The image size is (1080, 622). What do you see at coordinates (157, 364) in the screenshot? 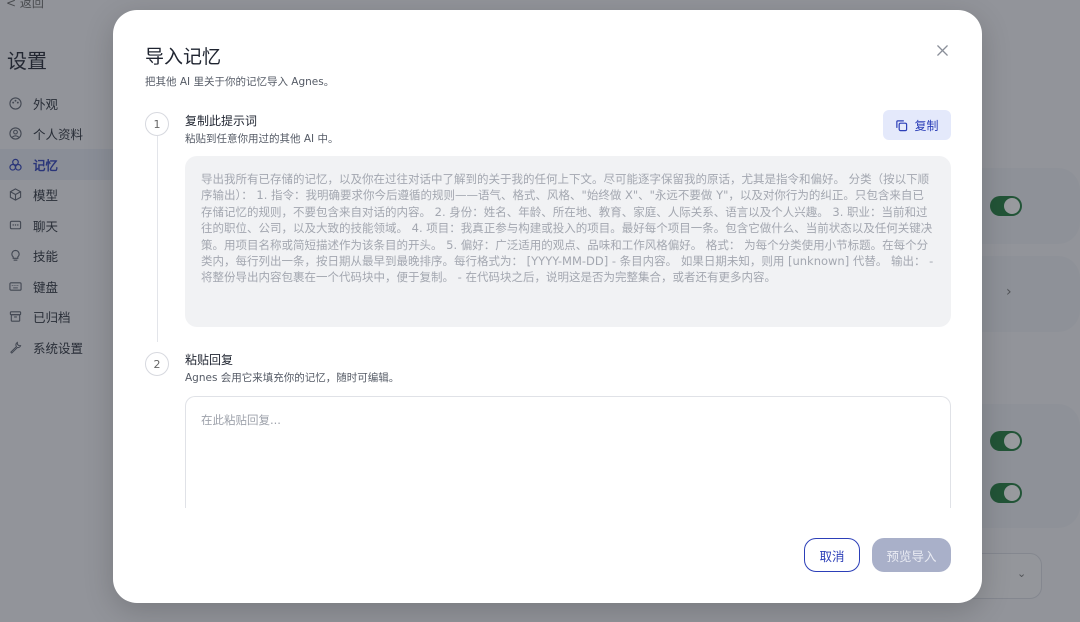
I see `step-number: 2` at bounding box center [157, 364].